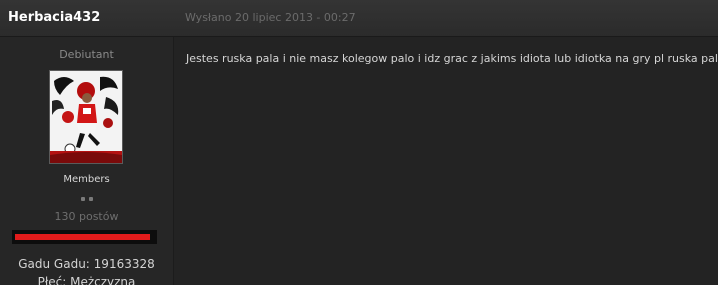 Image resolution: width=718 pixels, height=285 pixels. I want to click on author-name-link: Herbacia432, so click(54, 17).